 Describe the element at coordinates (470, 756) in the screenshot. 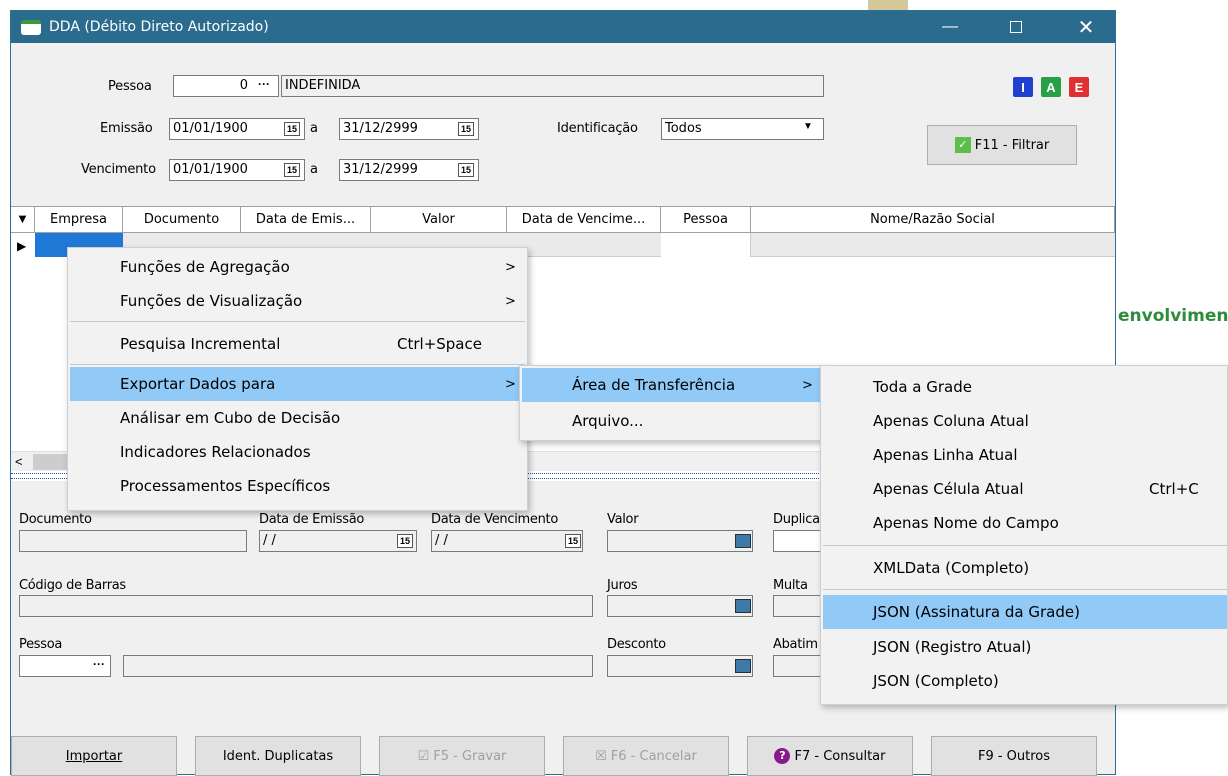

I see `gravar-label: F5 - Gravar` at that location.